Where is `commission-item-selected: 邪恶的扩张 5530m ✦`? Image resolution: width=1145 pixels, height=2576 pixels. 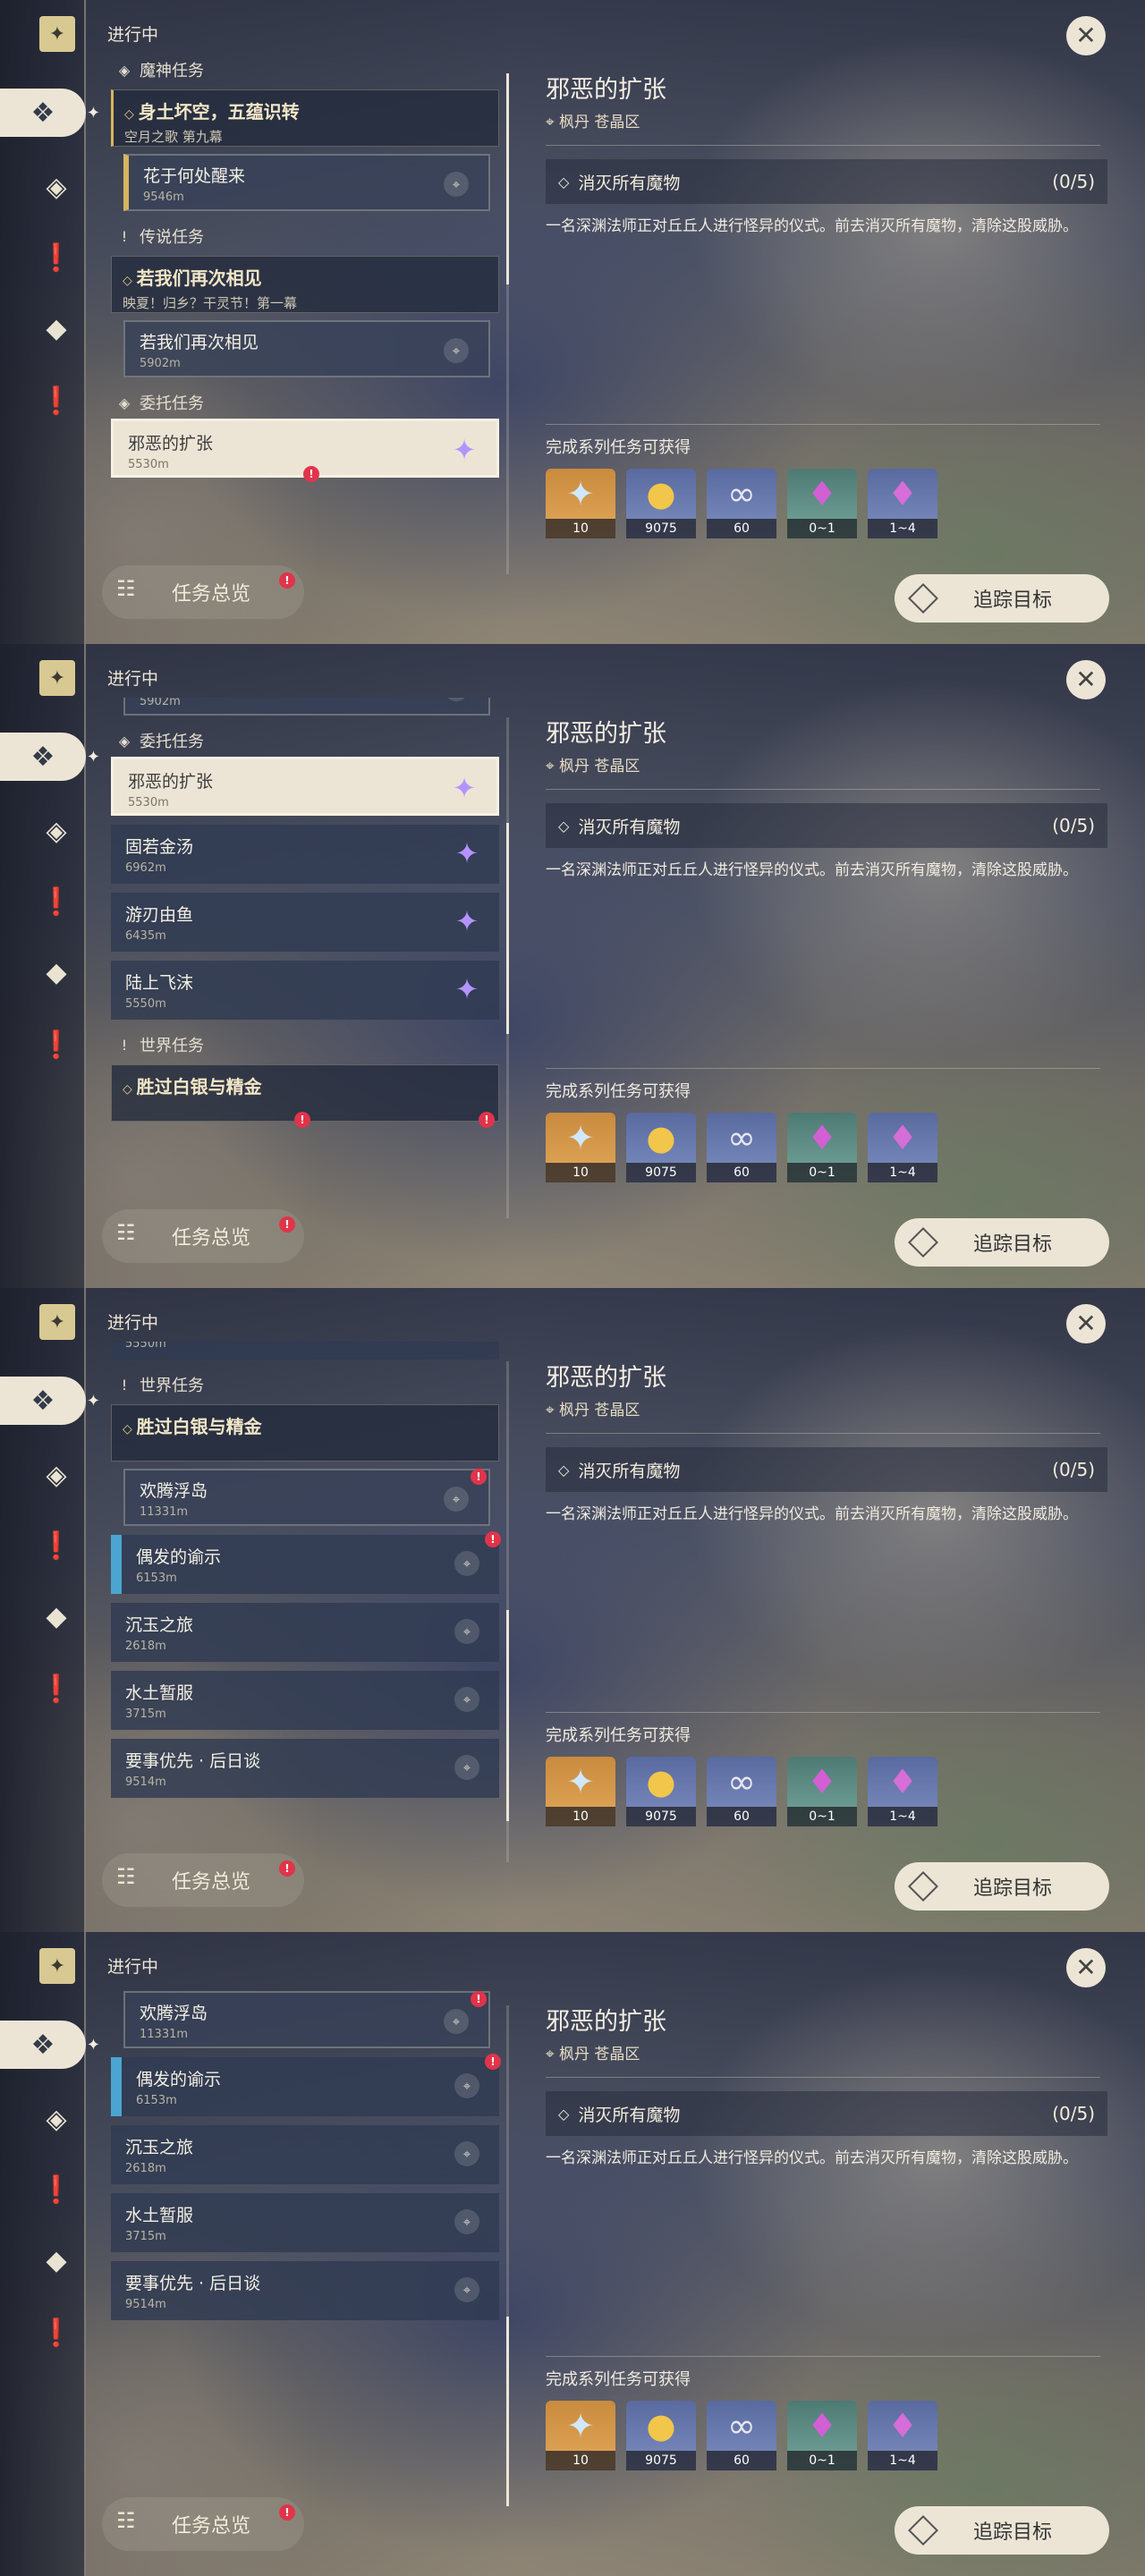
commission-item-selected: 邪恶的扩张 5530m ✦ is located at coordinates (305, 786).